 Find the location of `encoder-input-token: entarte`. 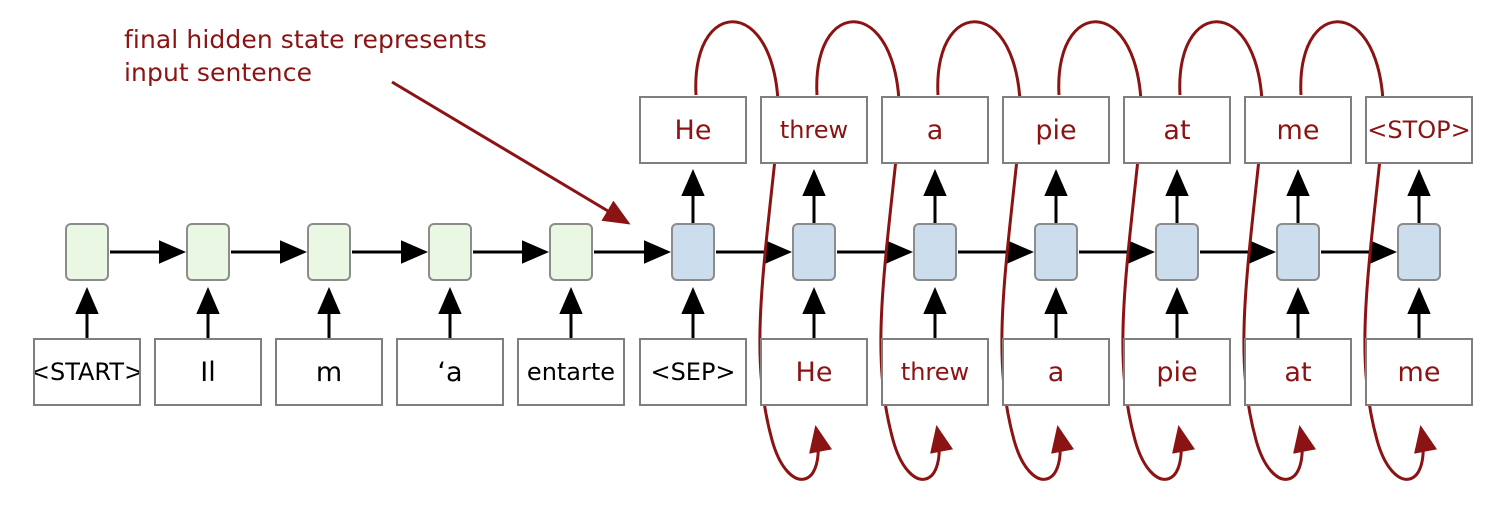

encoder-input-token: entarte is located at coordinates (571, 372).